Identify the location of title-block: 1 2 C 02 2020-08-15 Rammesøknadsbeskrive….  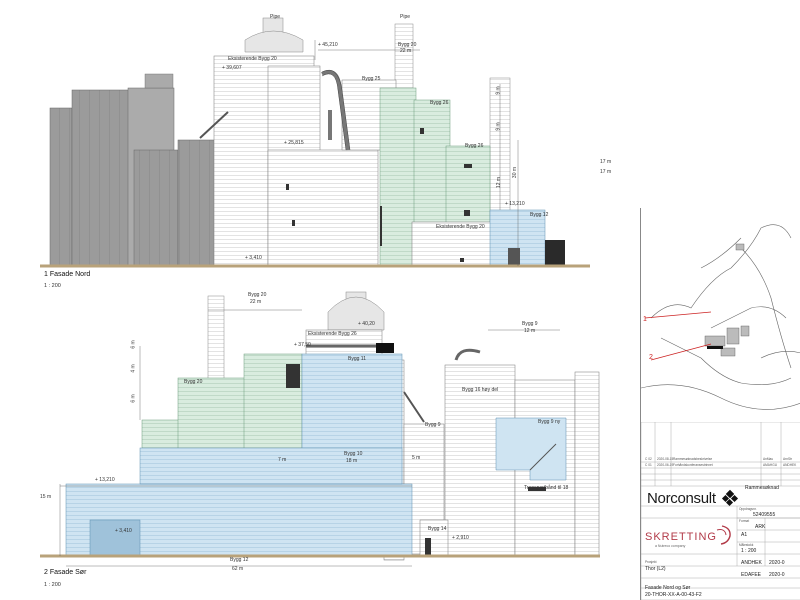
(720, 404).